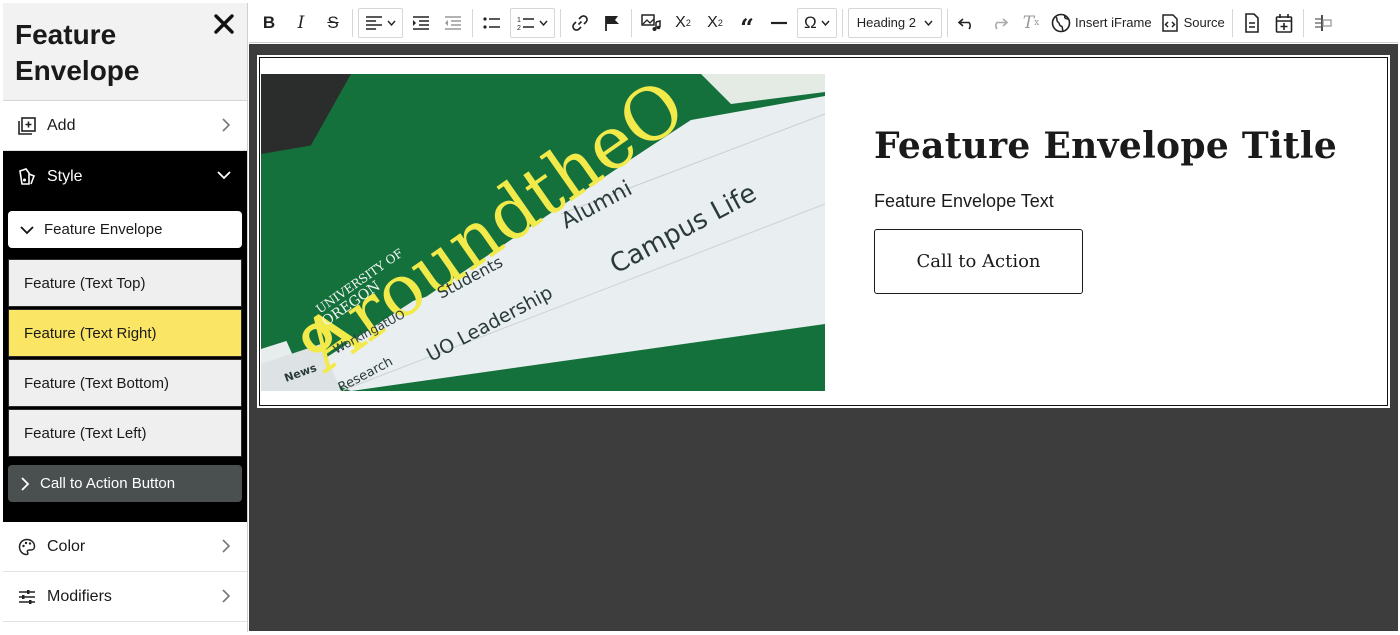 The height and width of the screenshot is (635, 1400). Describe the element at coordinates (66, 546) in the screenshot. I see `color-label: Color` at that location.